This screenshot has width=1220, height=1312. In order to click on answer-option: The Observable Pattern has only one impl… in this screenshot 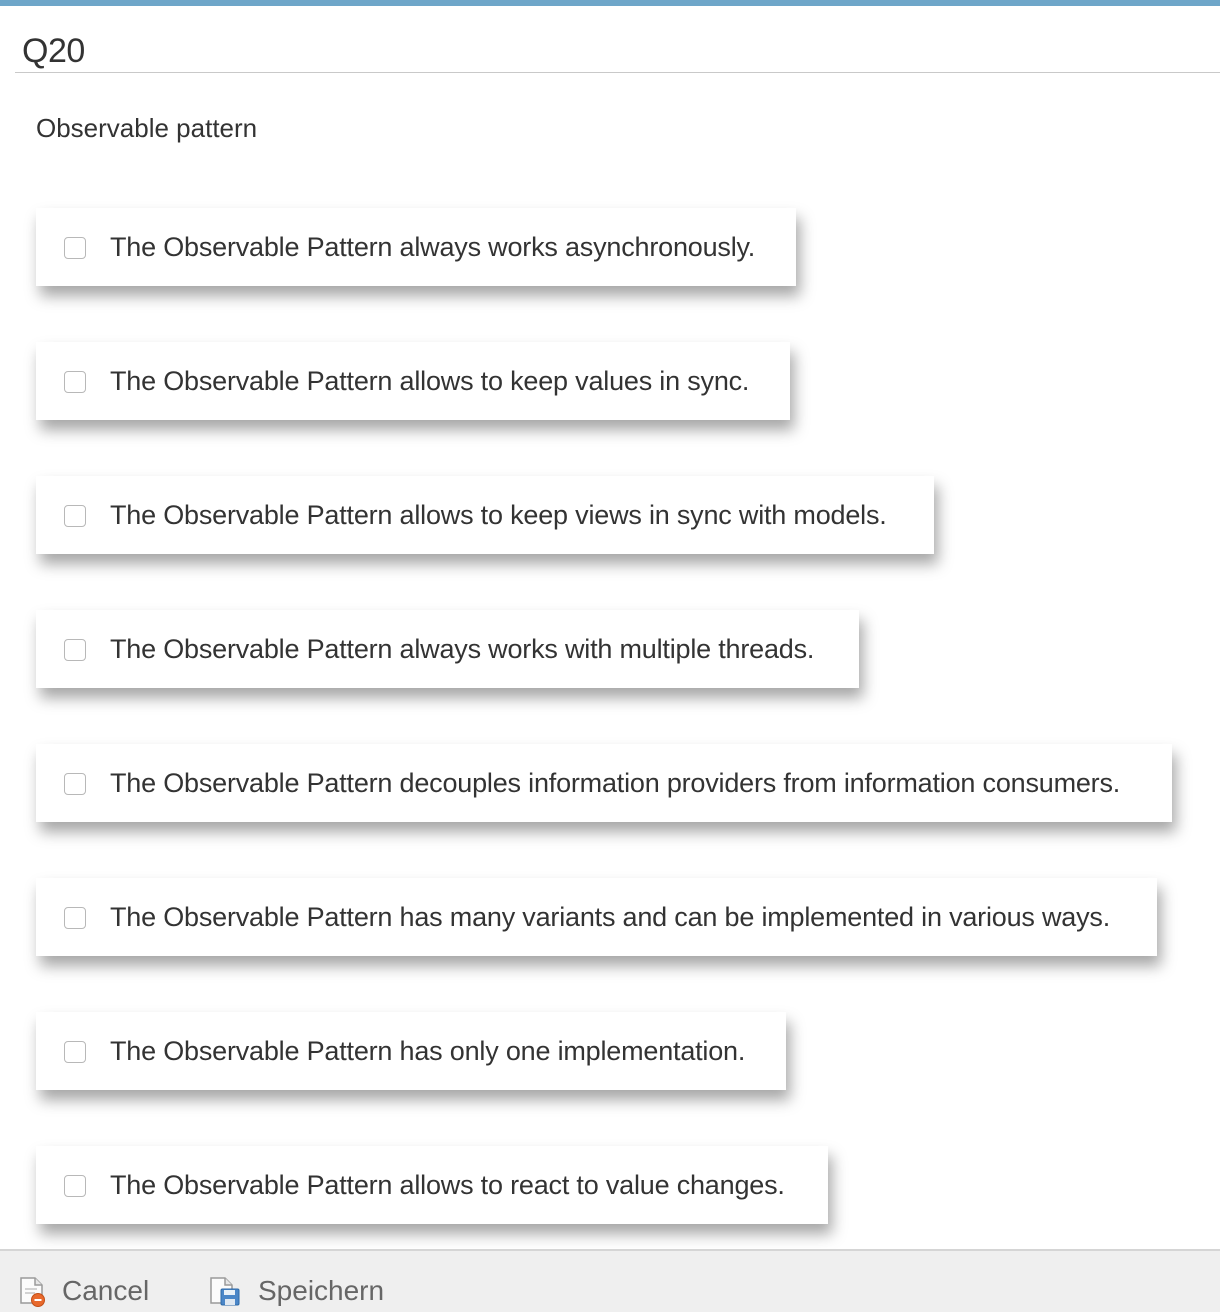, I will do `click(411, 1051)`.